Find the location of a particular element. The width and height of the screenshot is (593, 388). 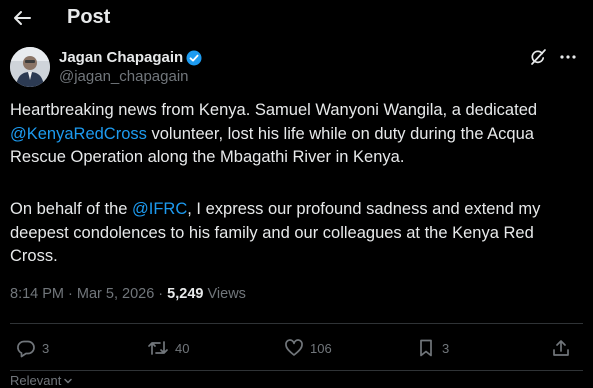

more-icon is located at coordinates (568, 57).